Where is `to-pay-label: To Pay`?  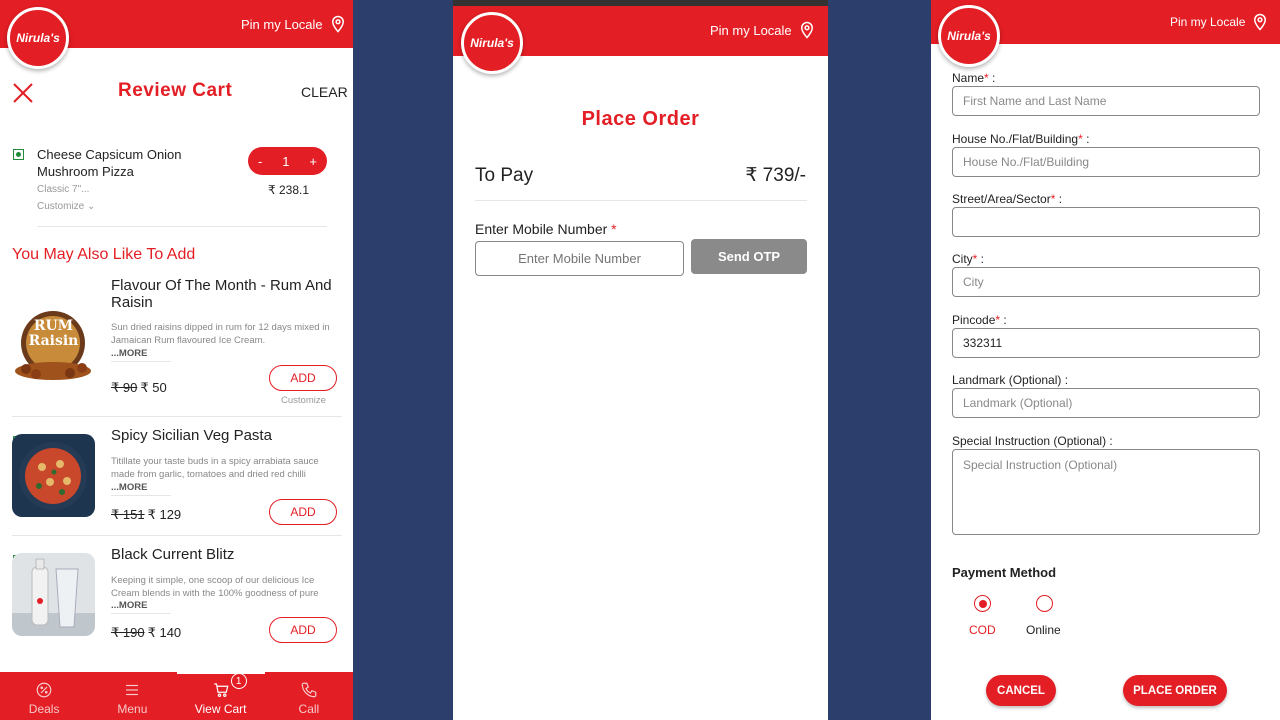
to-pay-label: To Pay is located at coordinates (504, 175).